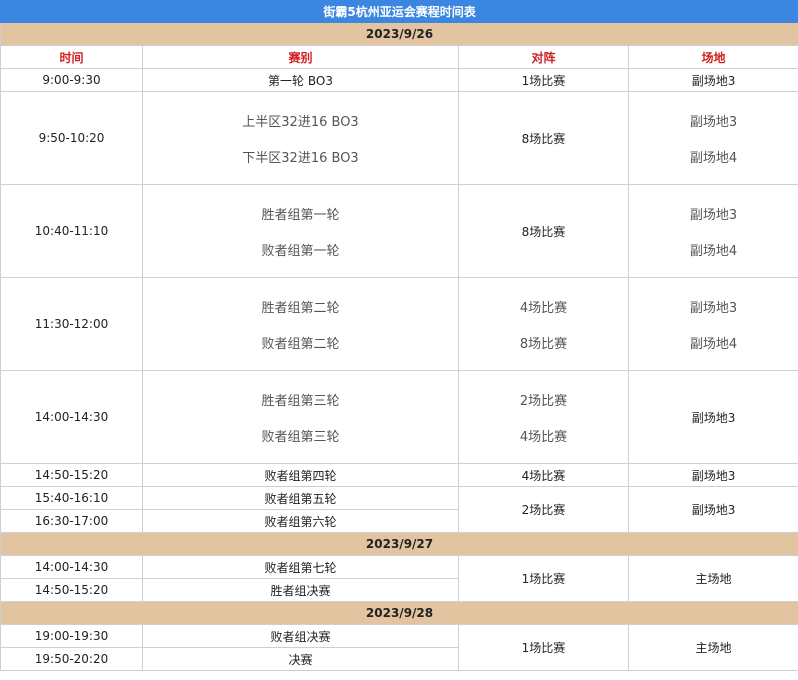  I want to click on event-line: 下半区32进16 BO3, so click(300, 158).